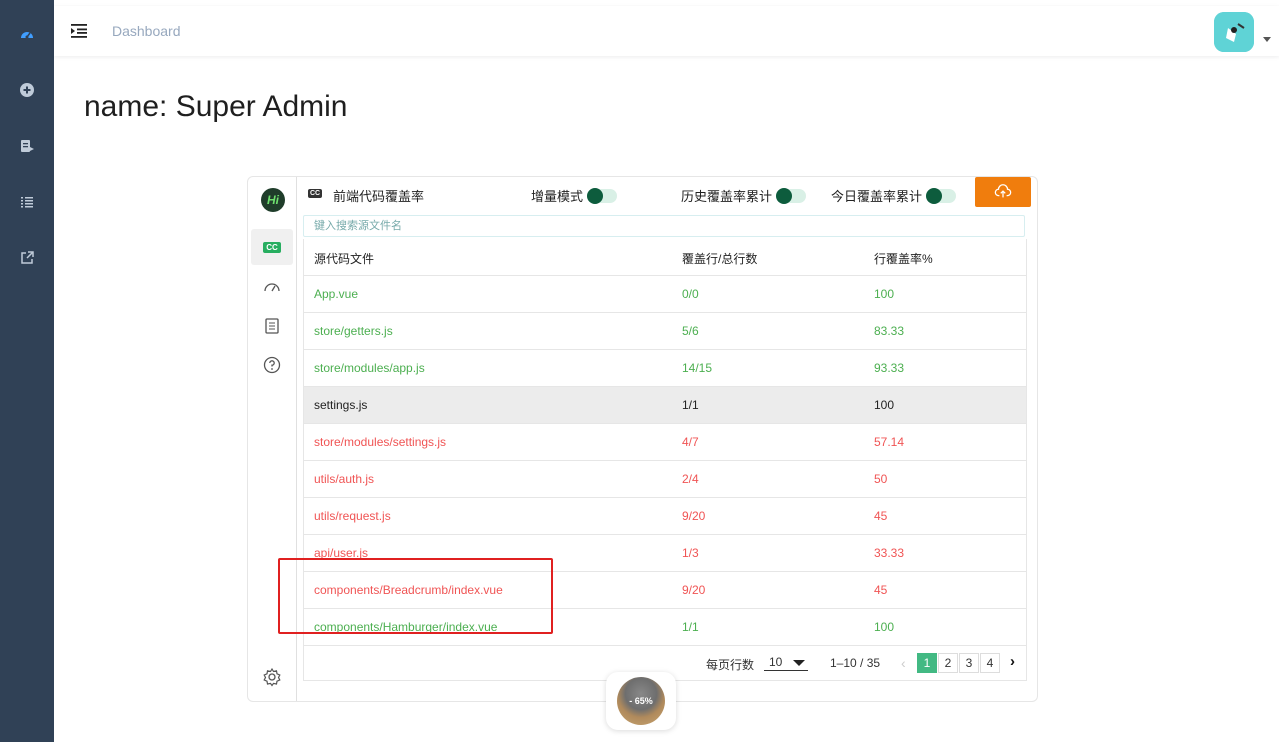 The image size is (1279, 742). Describe the element at coordinates (719, 258) in the screenshot. I see `column-header-lines: 覆盖行/总行数` at that location.